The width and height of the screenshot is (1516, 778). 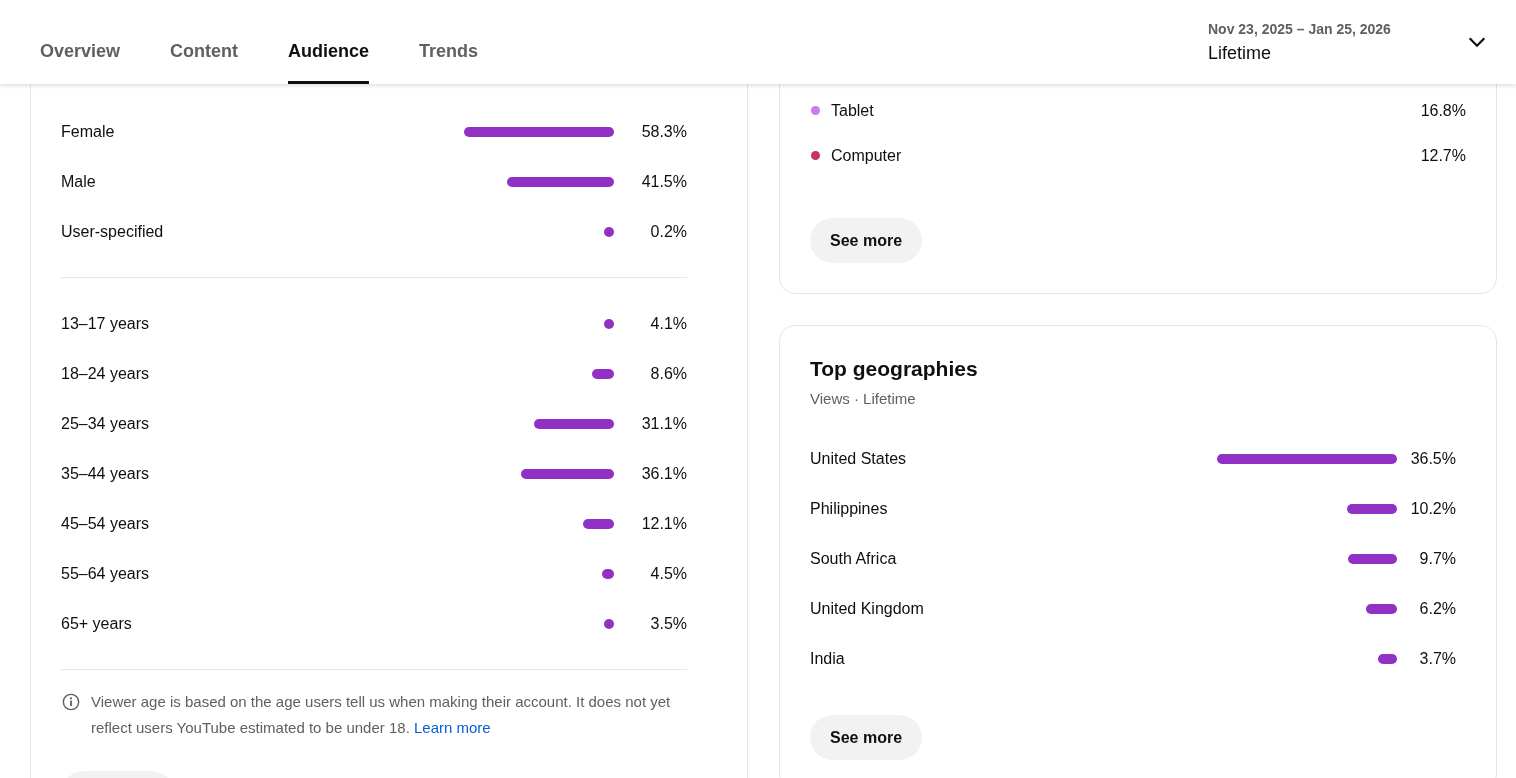 What do you see at coordinates (668, 574) in the screenshot?
I see `percent-value: 4.5%` at bounding box center [668, 574].